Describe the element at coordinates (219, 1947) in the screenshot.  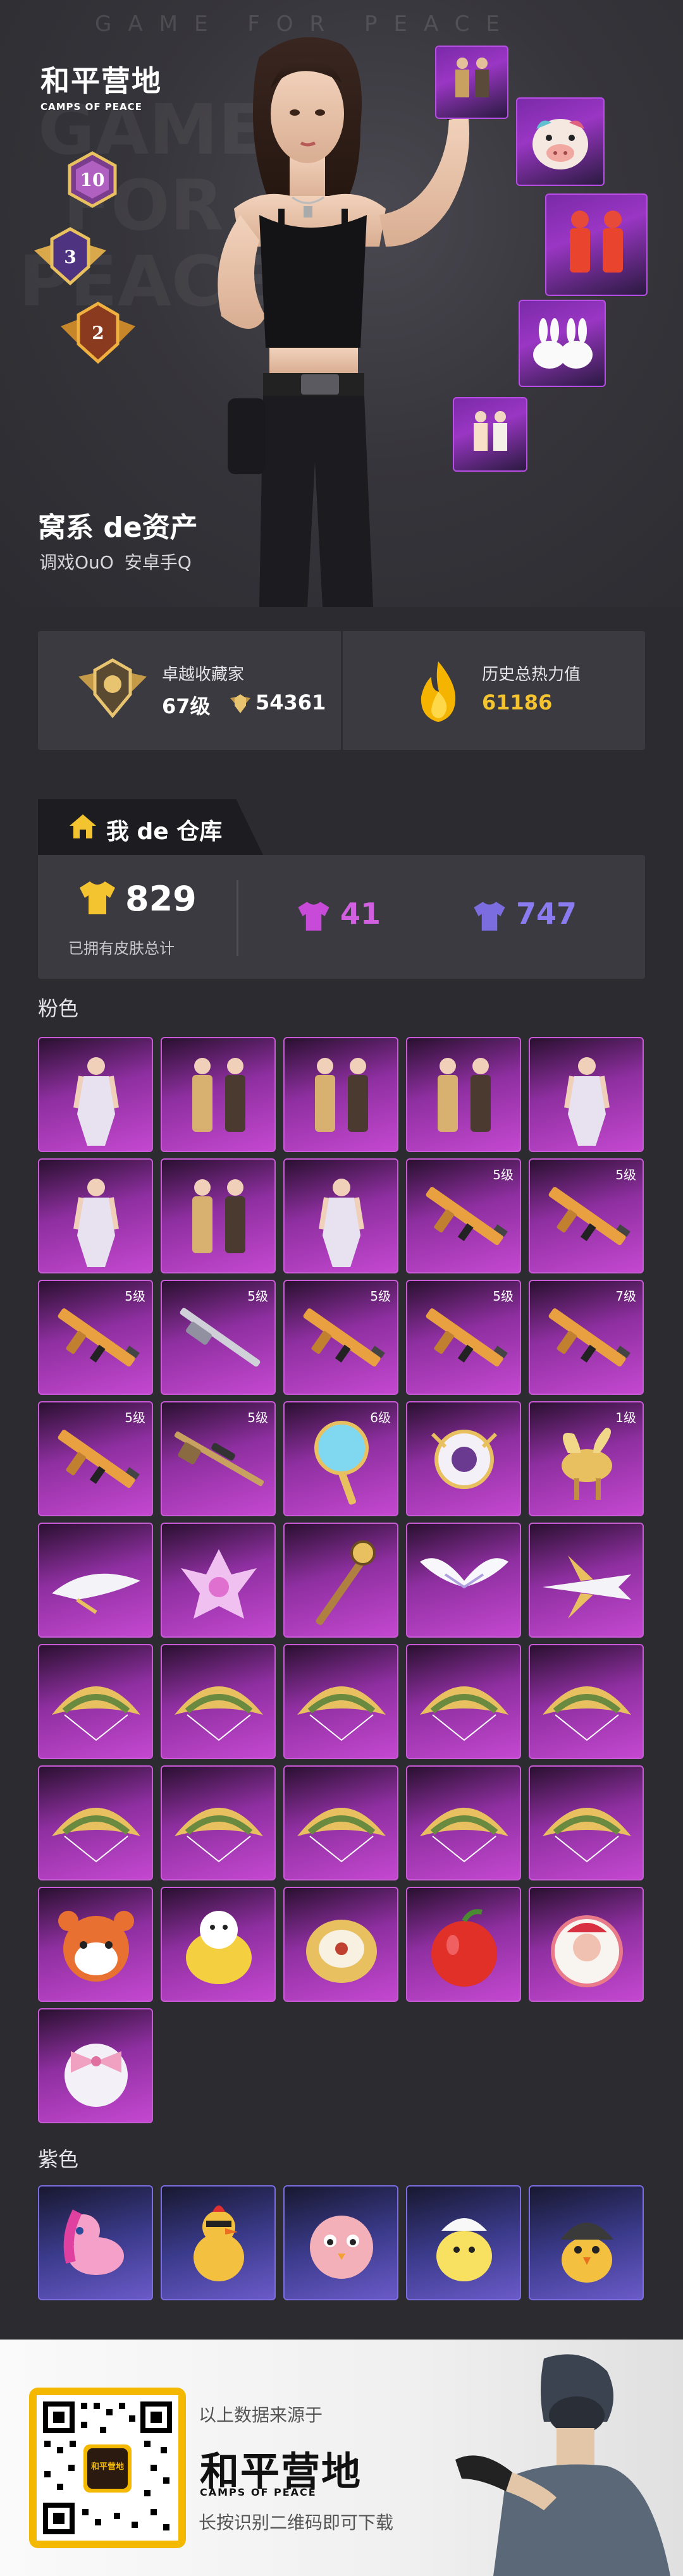
I see `chick-backpack-icon` at that location.